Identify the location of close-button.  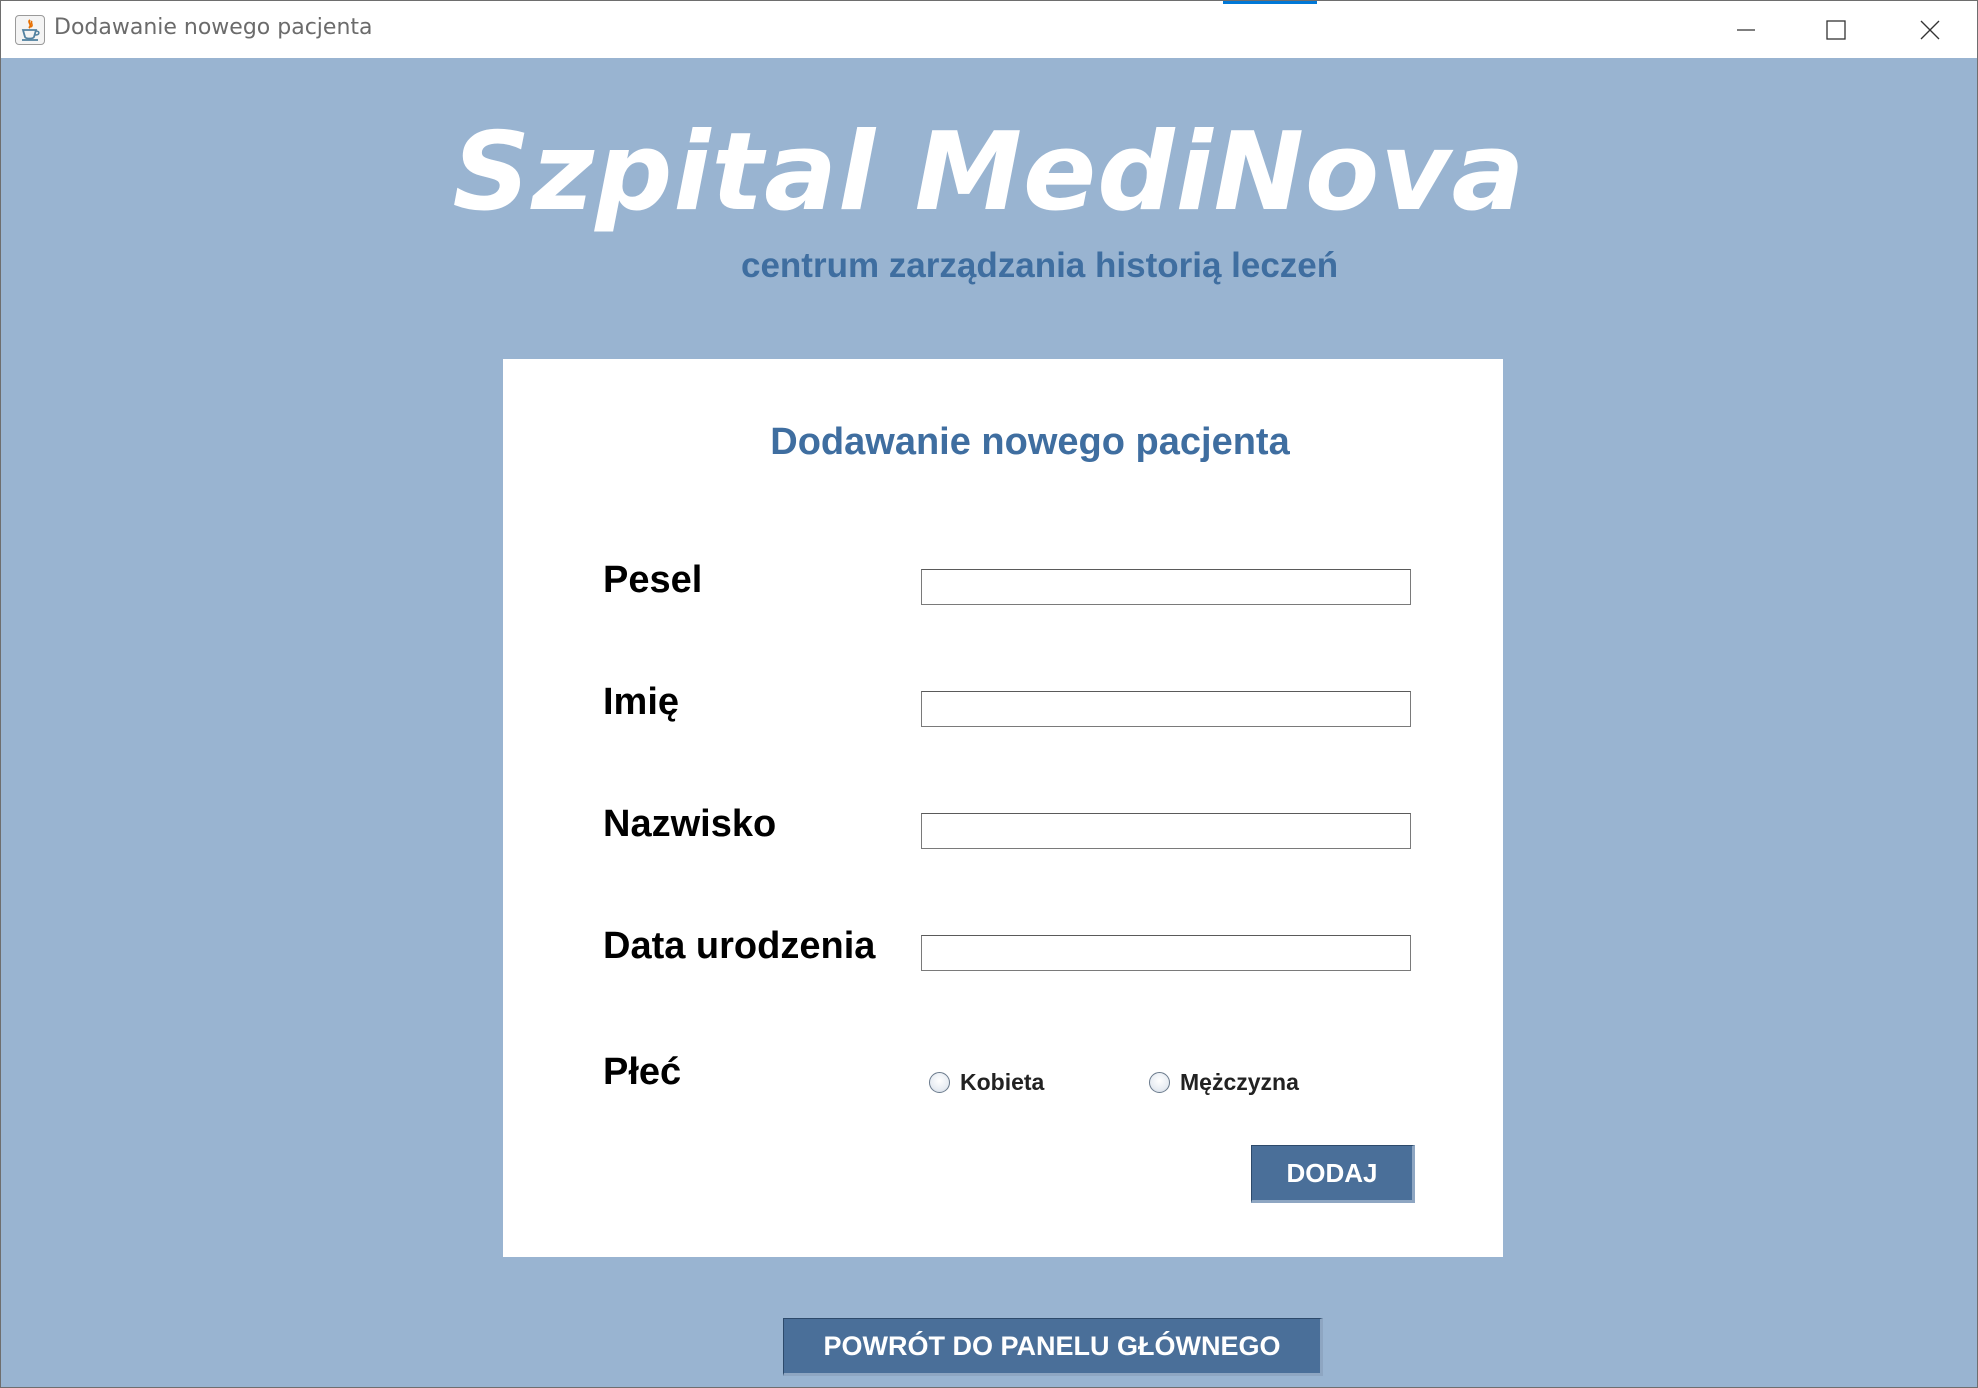
(1930, 29).